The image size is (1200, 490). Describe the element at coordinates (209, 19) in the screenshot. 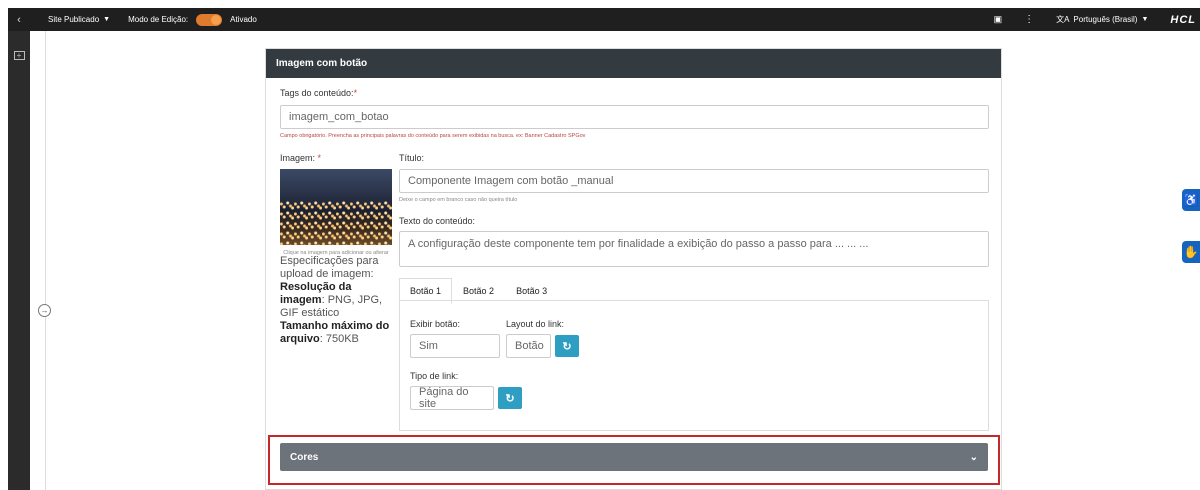

I see `edit-mode-toggle` at that location.